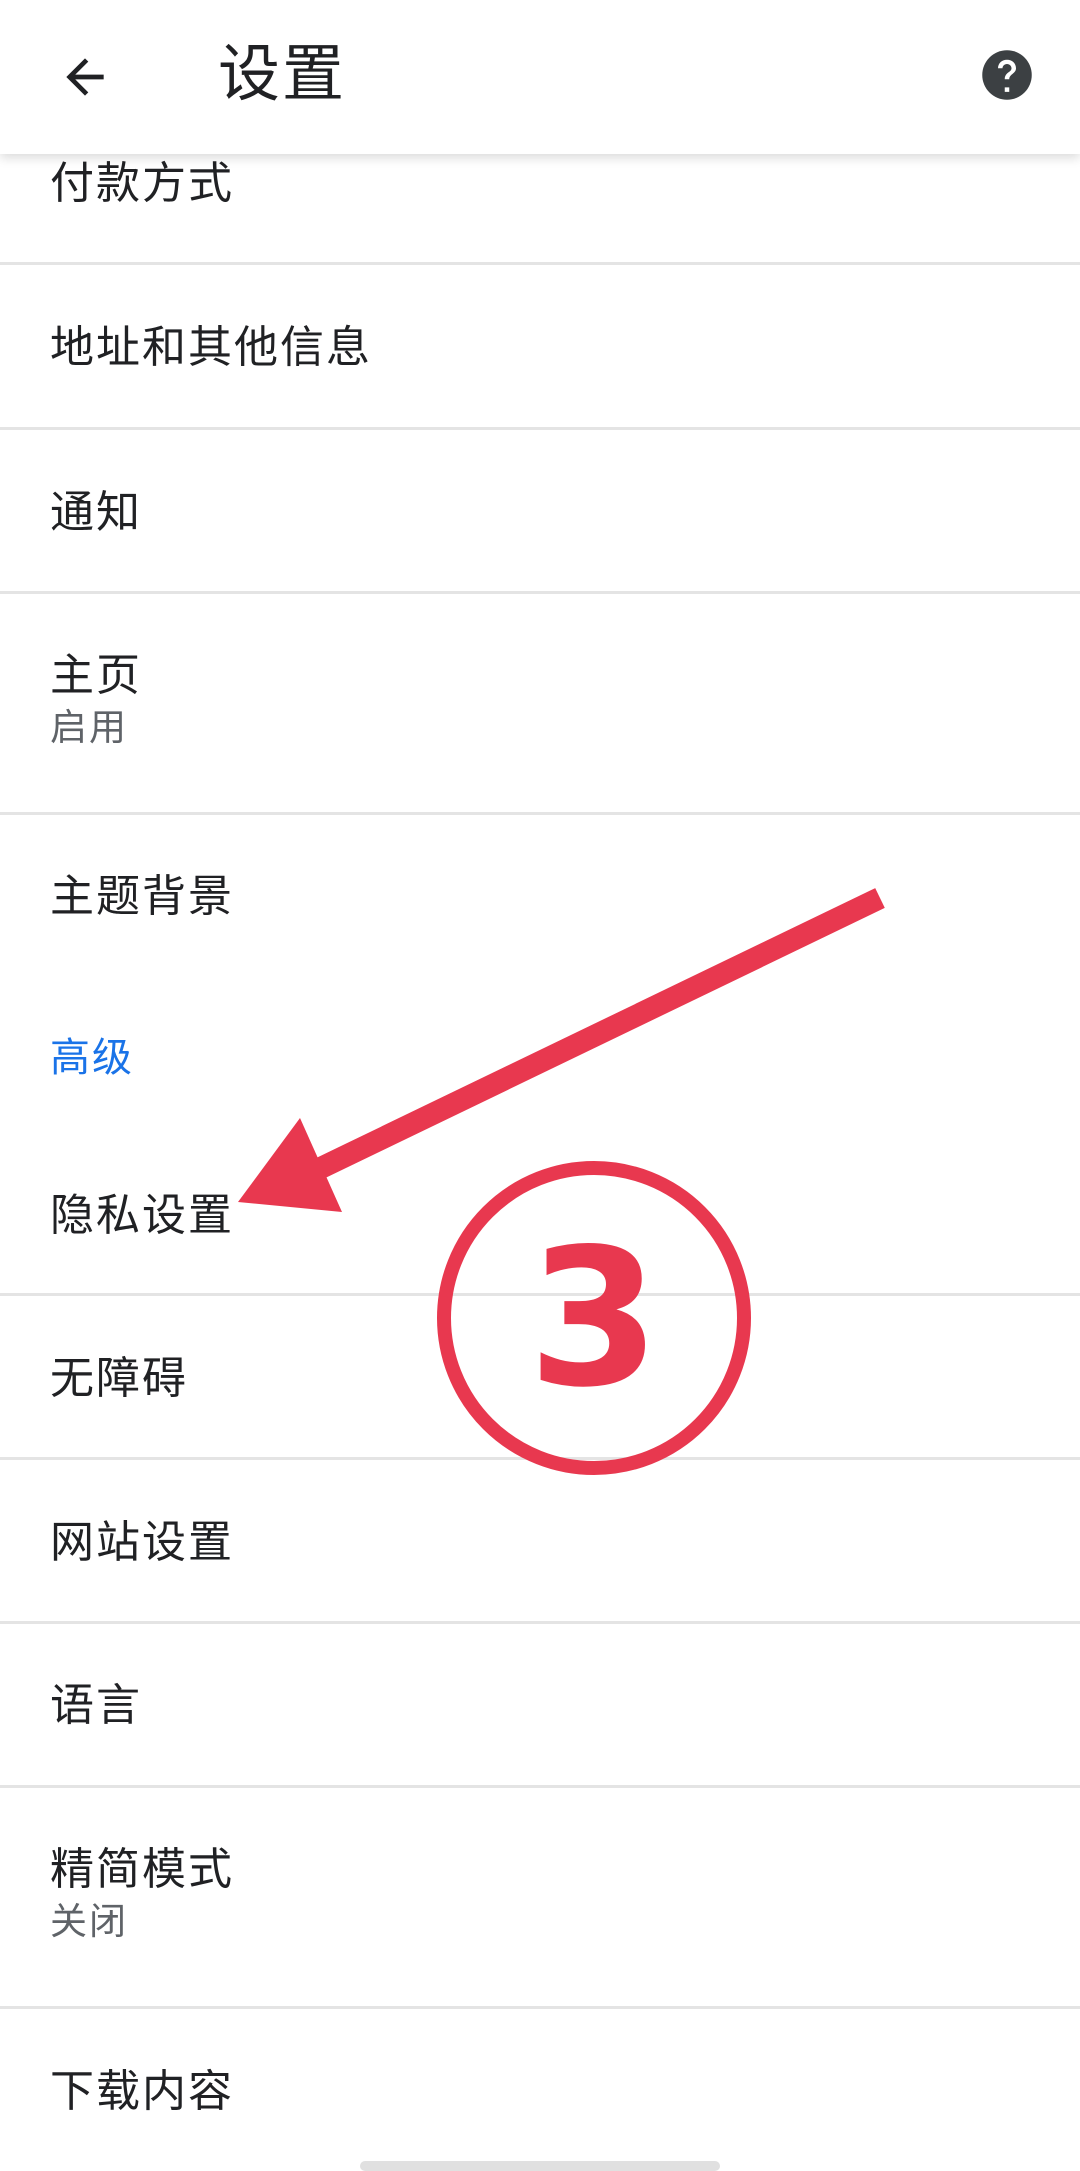 Image resolution: width=1080 pixels, height=2171 pixels. I want to click on row-status: 关闭, so click(89, 1921).